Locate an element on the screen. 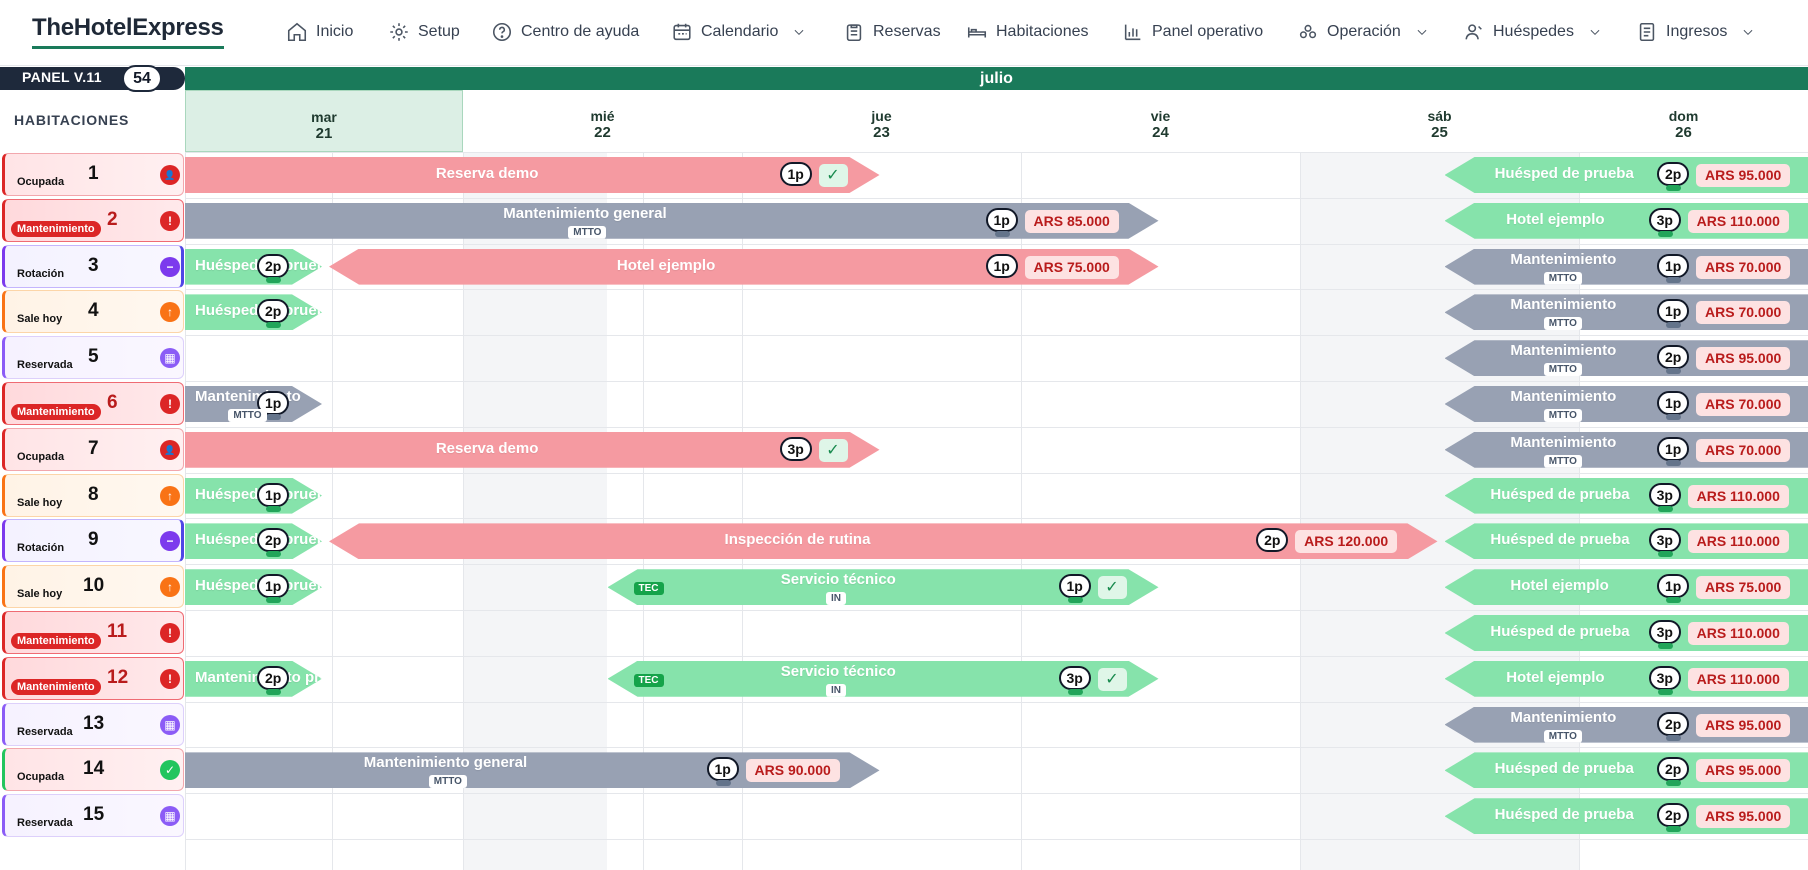  nav-item-centro-de-ayuda: Centro de ayuda is located at coordinates (565, 32).